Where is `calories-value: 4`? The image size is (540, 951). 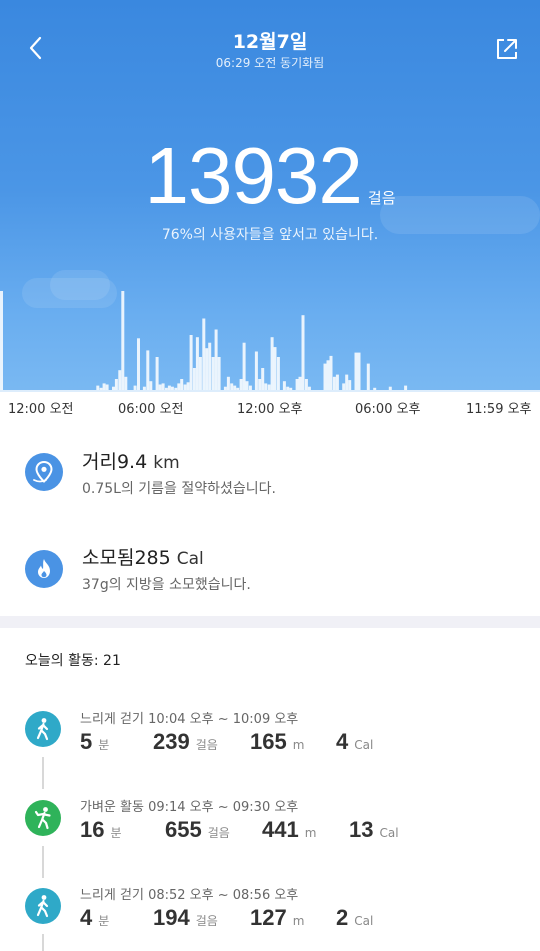
calories-value: 4 is located at coordinates (342, 741).